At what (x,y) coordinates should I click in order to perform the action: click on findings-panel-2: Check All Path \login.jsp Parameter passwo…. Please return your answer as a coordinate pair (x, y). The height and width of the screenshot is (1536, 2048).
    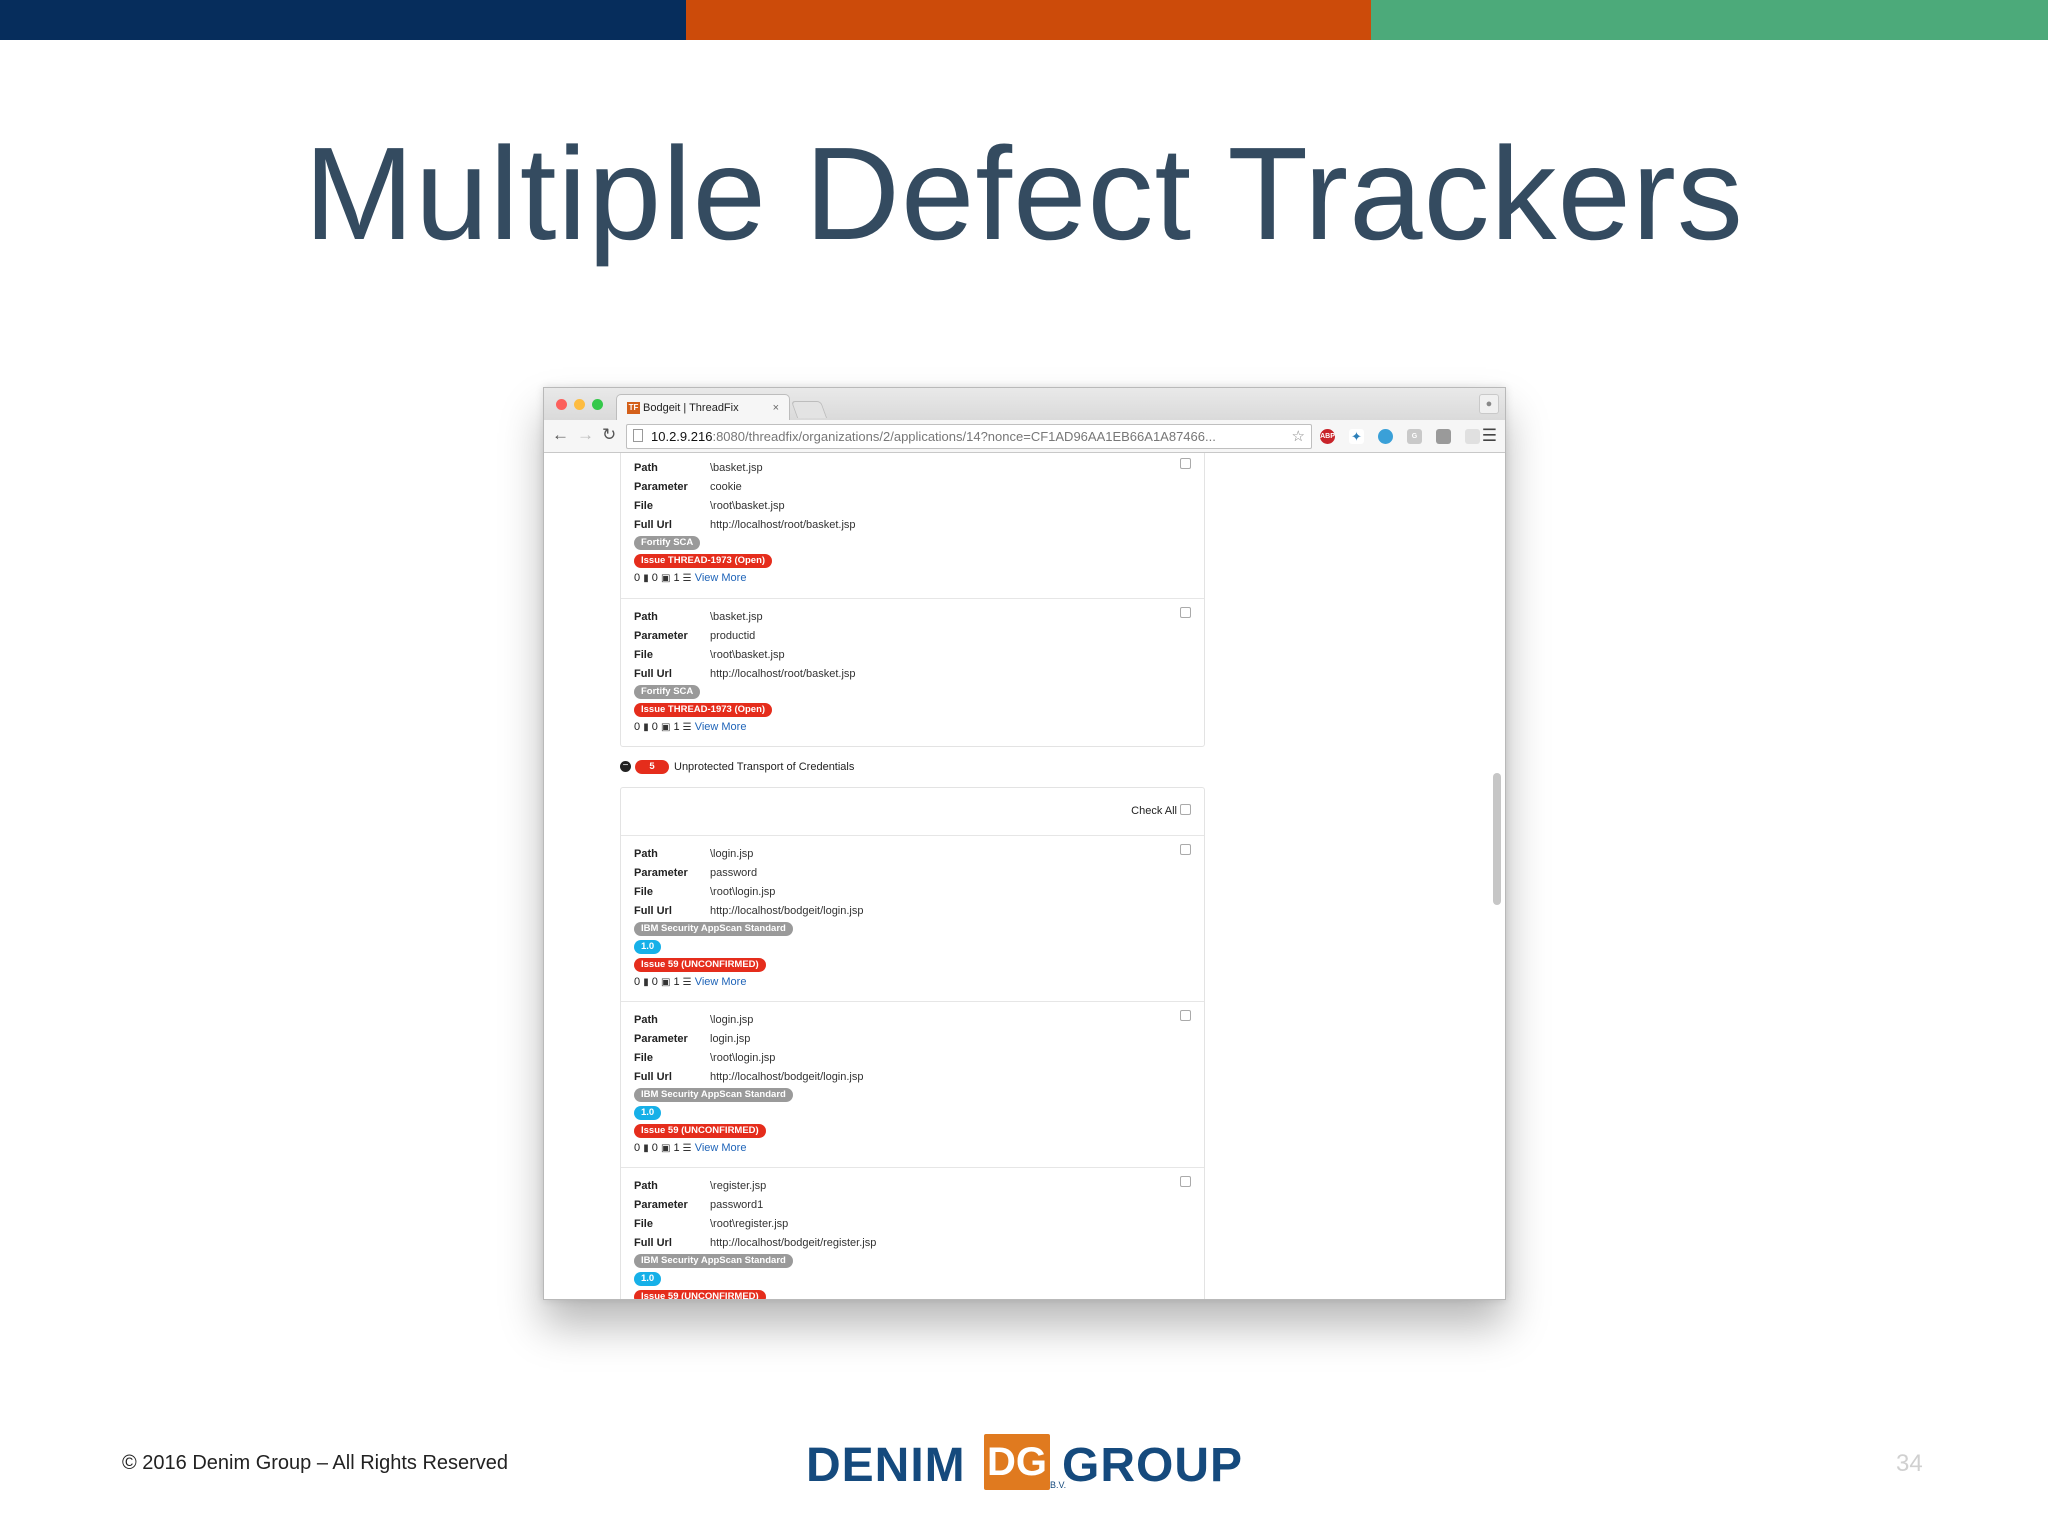
    Looking at the image, I should click on (912, 1043).